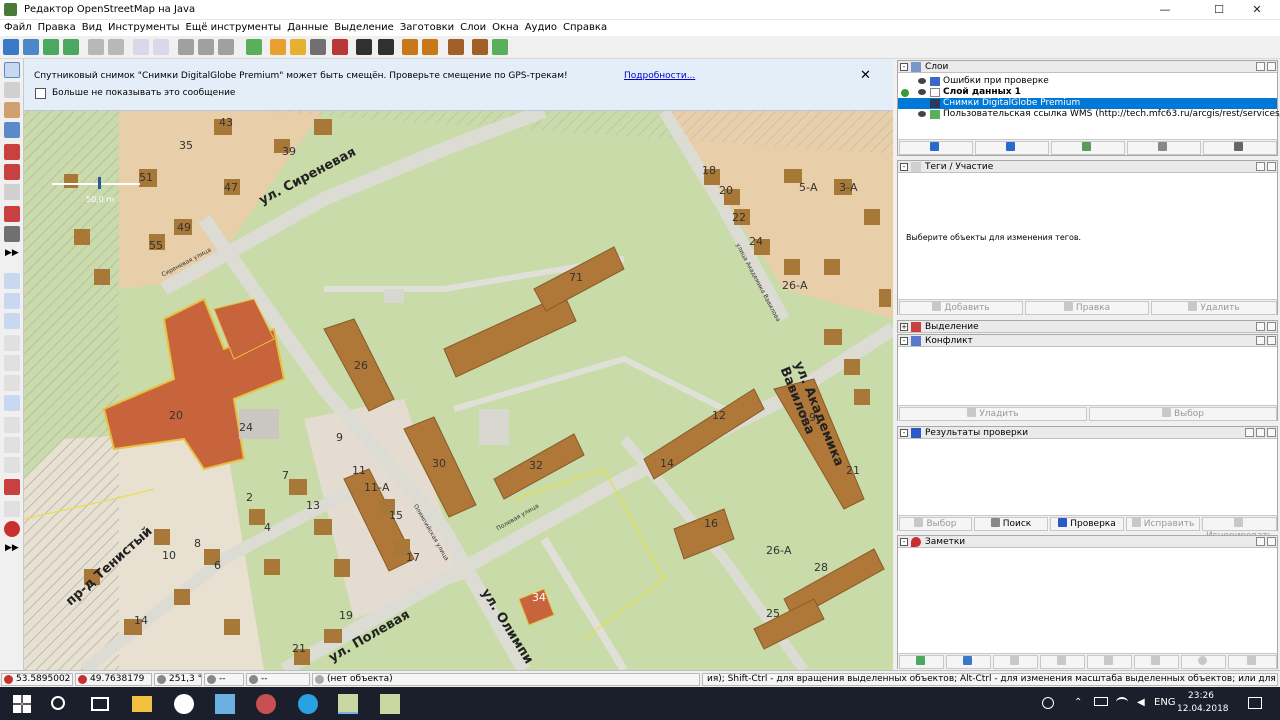  I want to click on notes-toggle-icon, so click(12, 487).